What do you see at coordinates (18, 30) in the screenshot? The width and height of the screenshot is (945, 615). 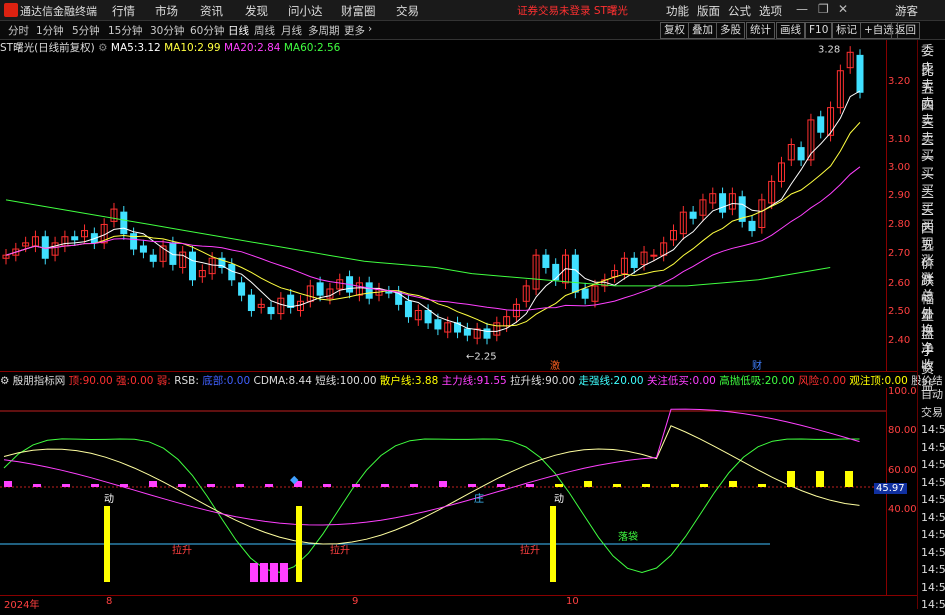 I see `period-fenshi: 分时` at bounding box center [18, 30].